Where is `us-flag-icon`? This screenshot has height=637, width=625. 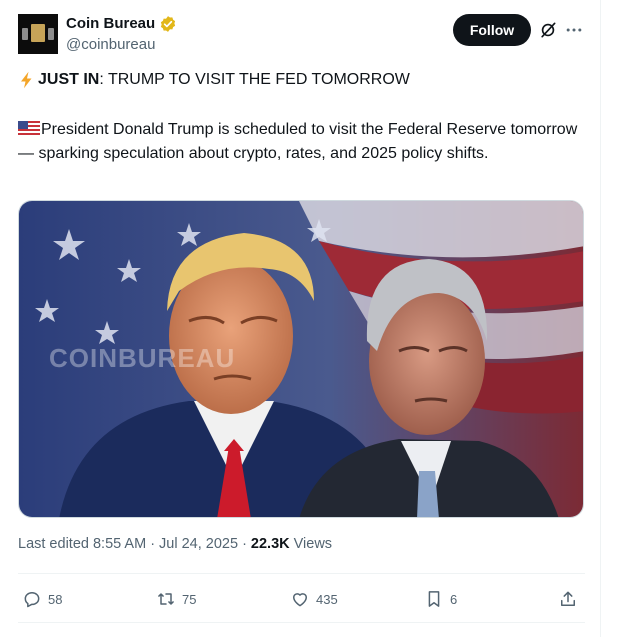
us-flag-icon is located at coordinates (29, 128).